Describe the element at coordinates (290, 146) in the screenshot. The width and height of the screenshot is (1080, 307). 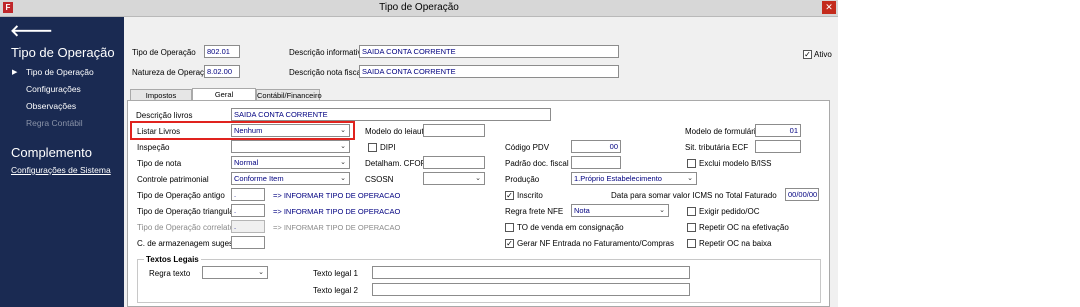
I see `inspecao-select: ⌄` at that location.